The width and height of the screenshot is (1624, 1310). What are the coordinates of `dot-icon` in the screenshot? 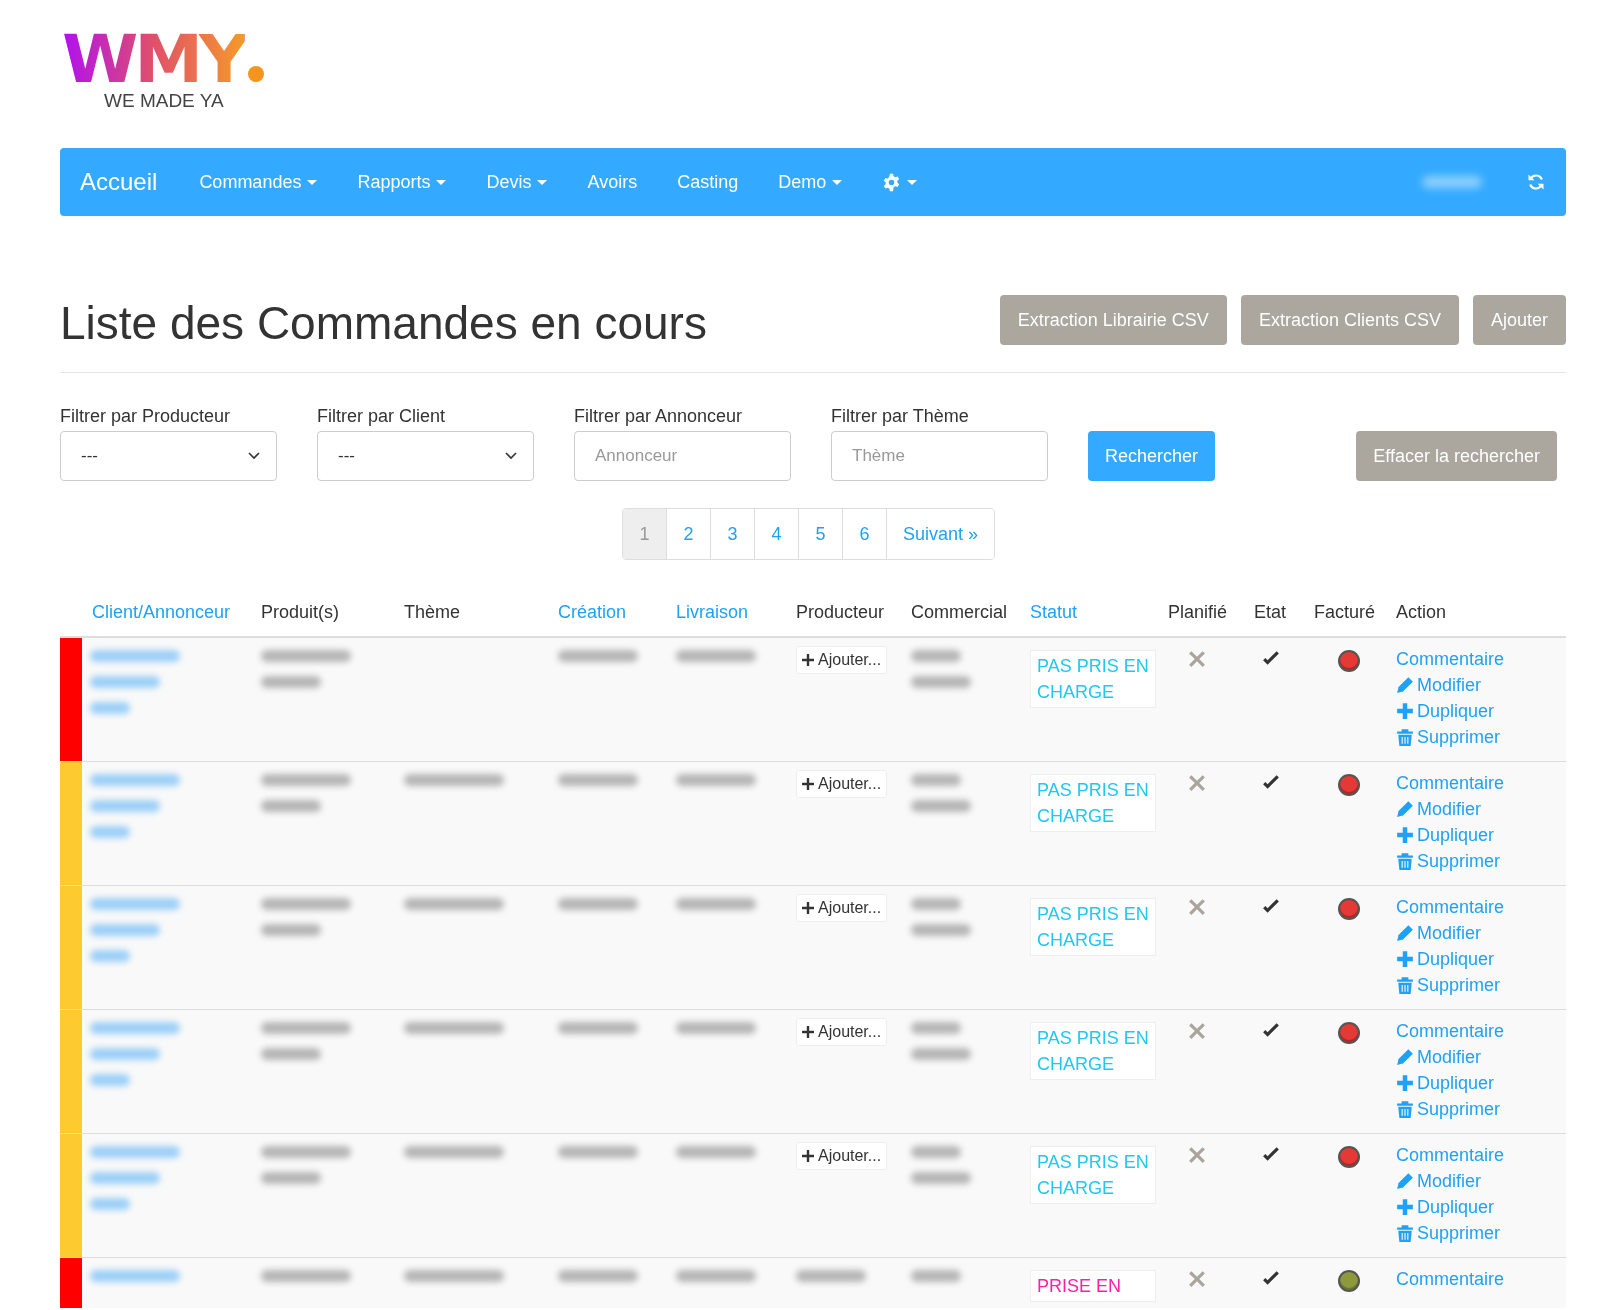 It's located at (256, 74).